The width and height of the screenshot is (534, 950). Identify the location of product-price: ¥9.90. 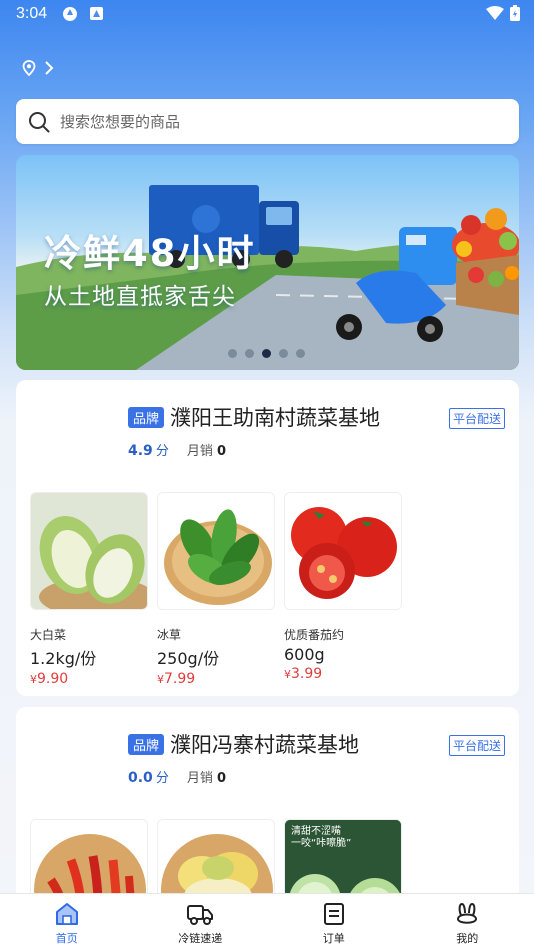
(89, 679).